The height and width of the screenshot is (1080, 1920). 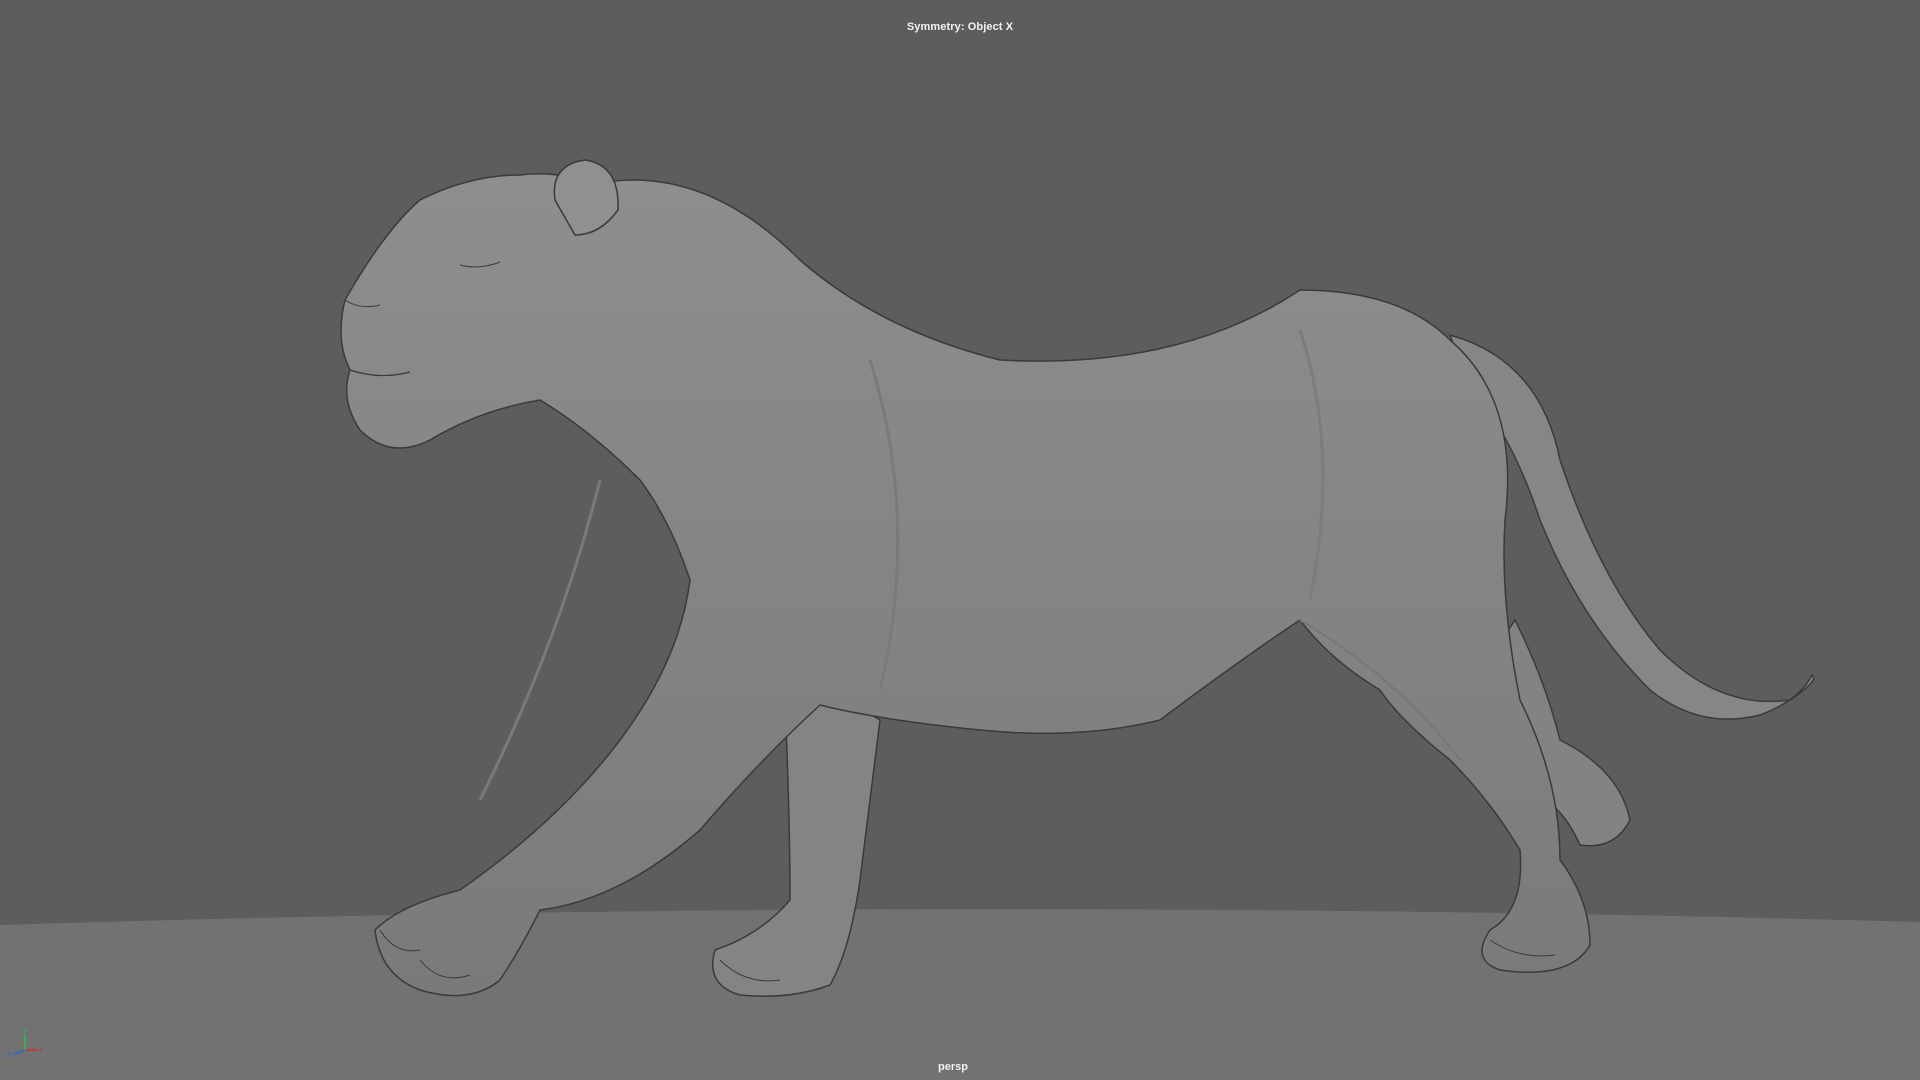 What do you see at coordinates (953, 1067) in the screenshot?
I see `camera-name-label: persp` at bounding box center [953, 1067].